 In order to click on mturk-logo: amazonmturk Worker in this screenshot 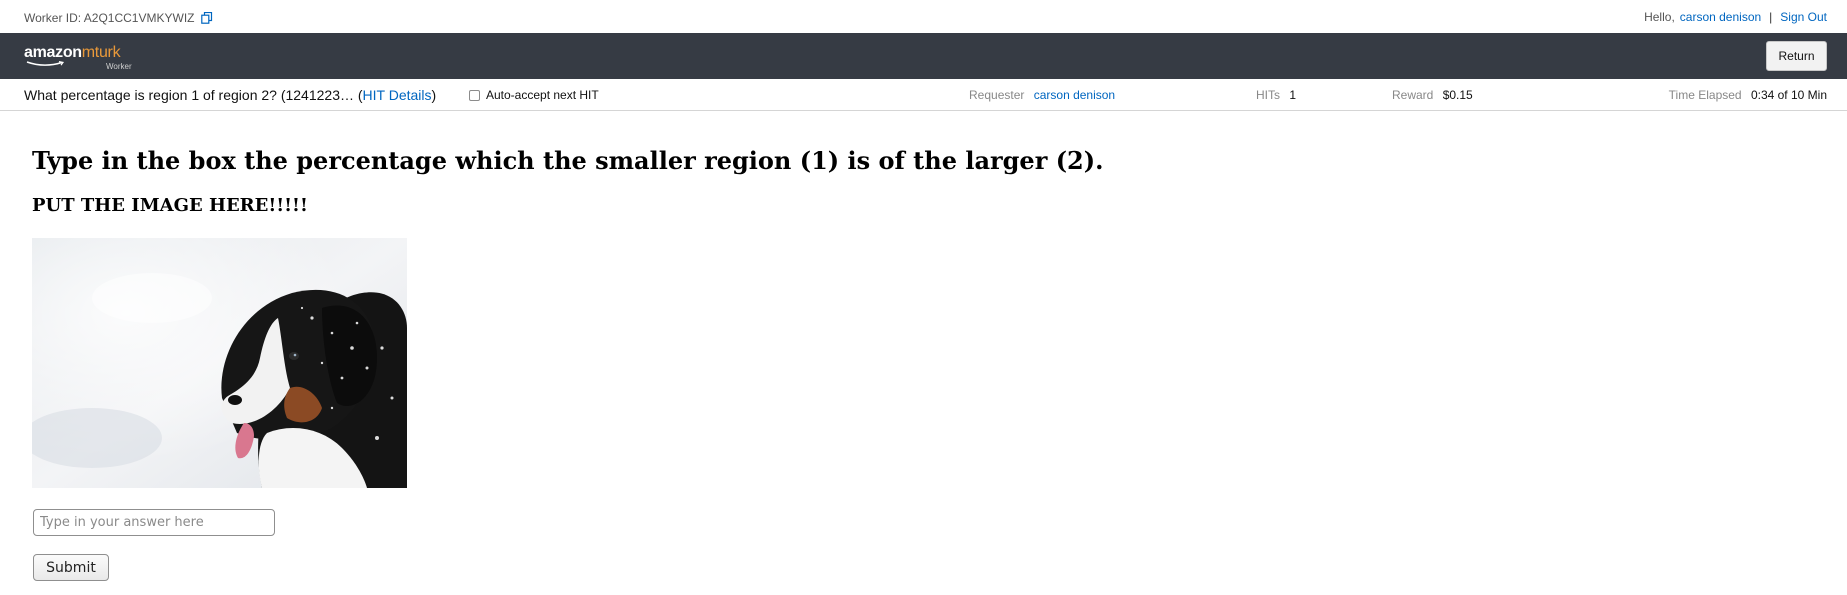, I will do `click(84, 56)`.